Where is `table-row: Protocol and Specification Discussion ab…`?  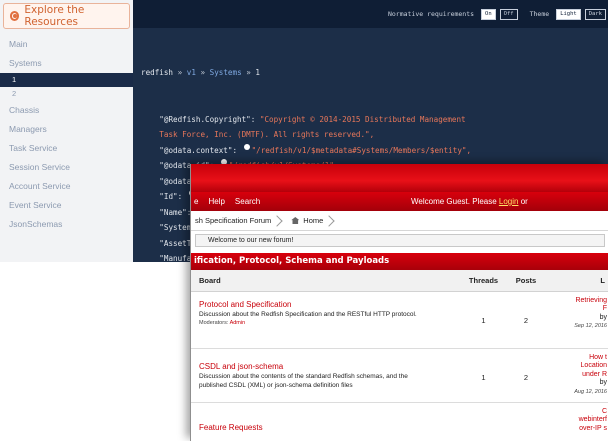
table-row: Protocol and Specification Discussion ab… is located at coordinates (399, 320).